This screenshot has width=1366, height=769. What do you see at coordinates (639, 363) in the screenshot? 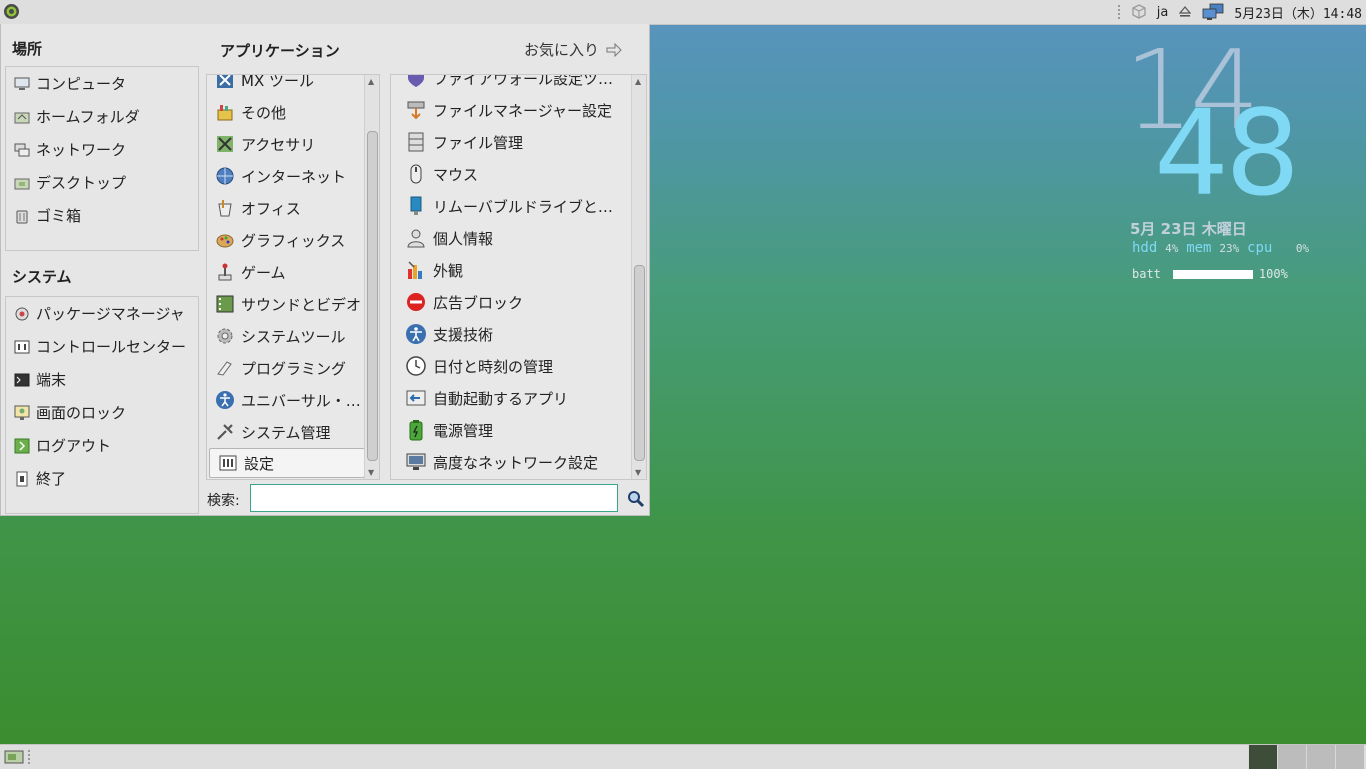
I see `application-scroll-thumb` at bounding box center [639, 363].